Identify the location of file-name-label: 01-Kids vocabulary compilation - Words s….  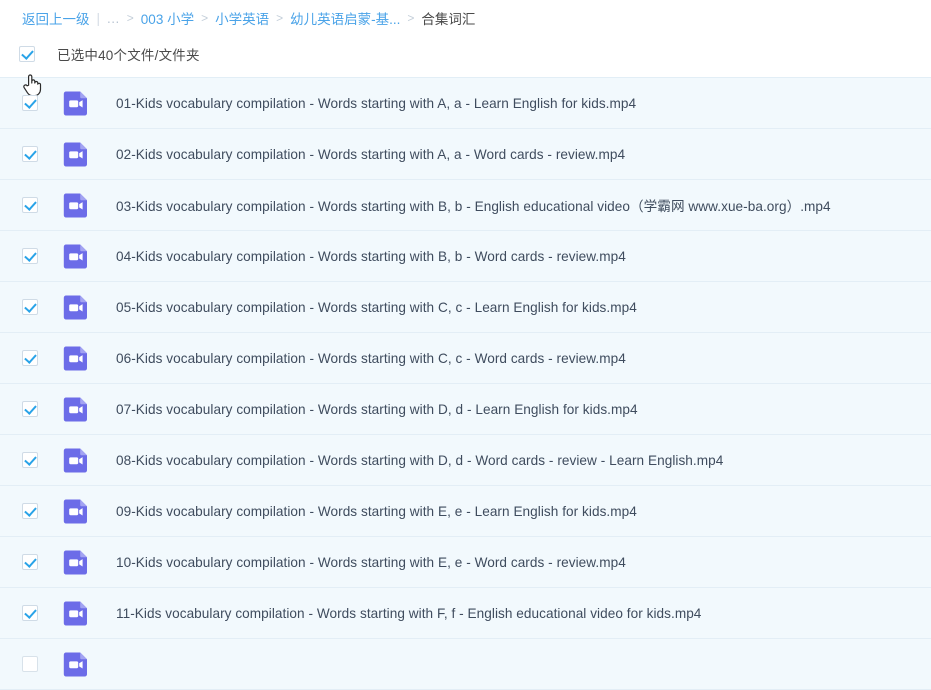
(376, 103).